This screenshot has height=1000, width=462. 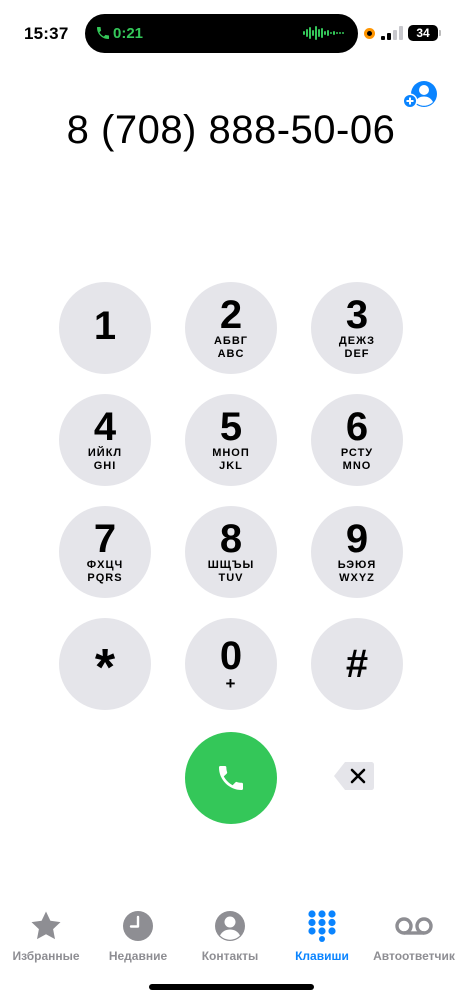 I want to click on key-letters-en: GHI, so click(x=105, y=466).